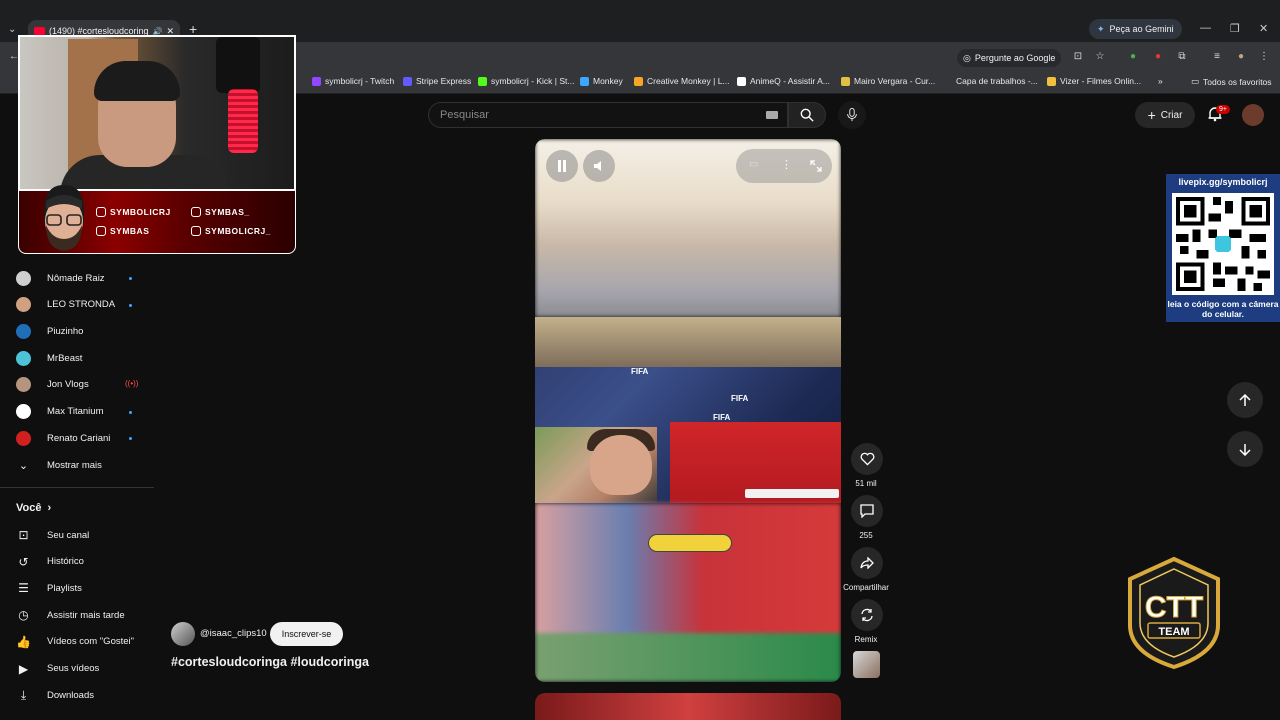  I want to click on subscription-item: LEO STRONDA, so click(65, 305).